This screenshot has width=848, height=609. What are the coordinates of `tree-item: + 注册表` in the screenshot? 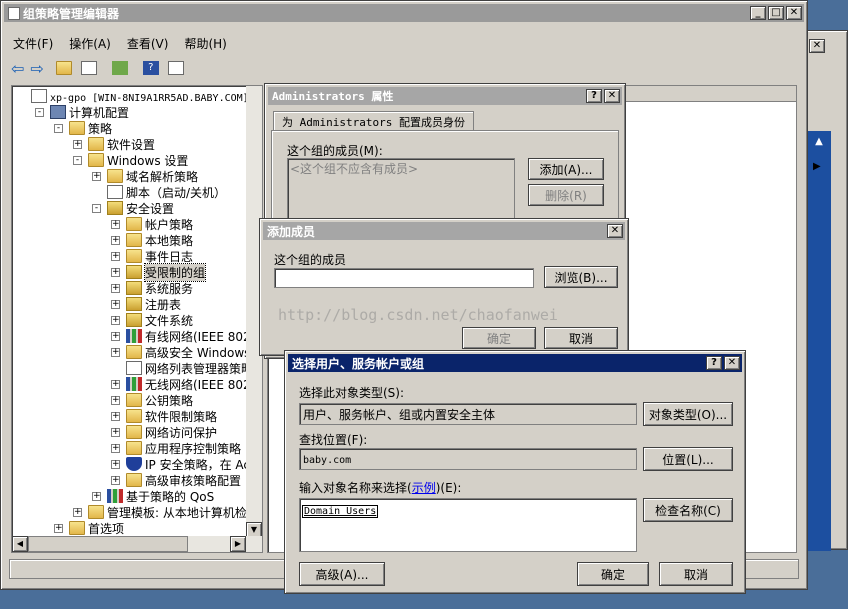 It's located at (146, 304).